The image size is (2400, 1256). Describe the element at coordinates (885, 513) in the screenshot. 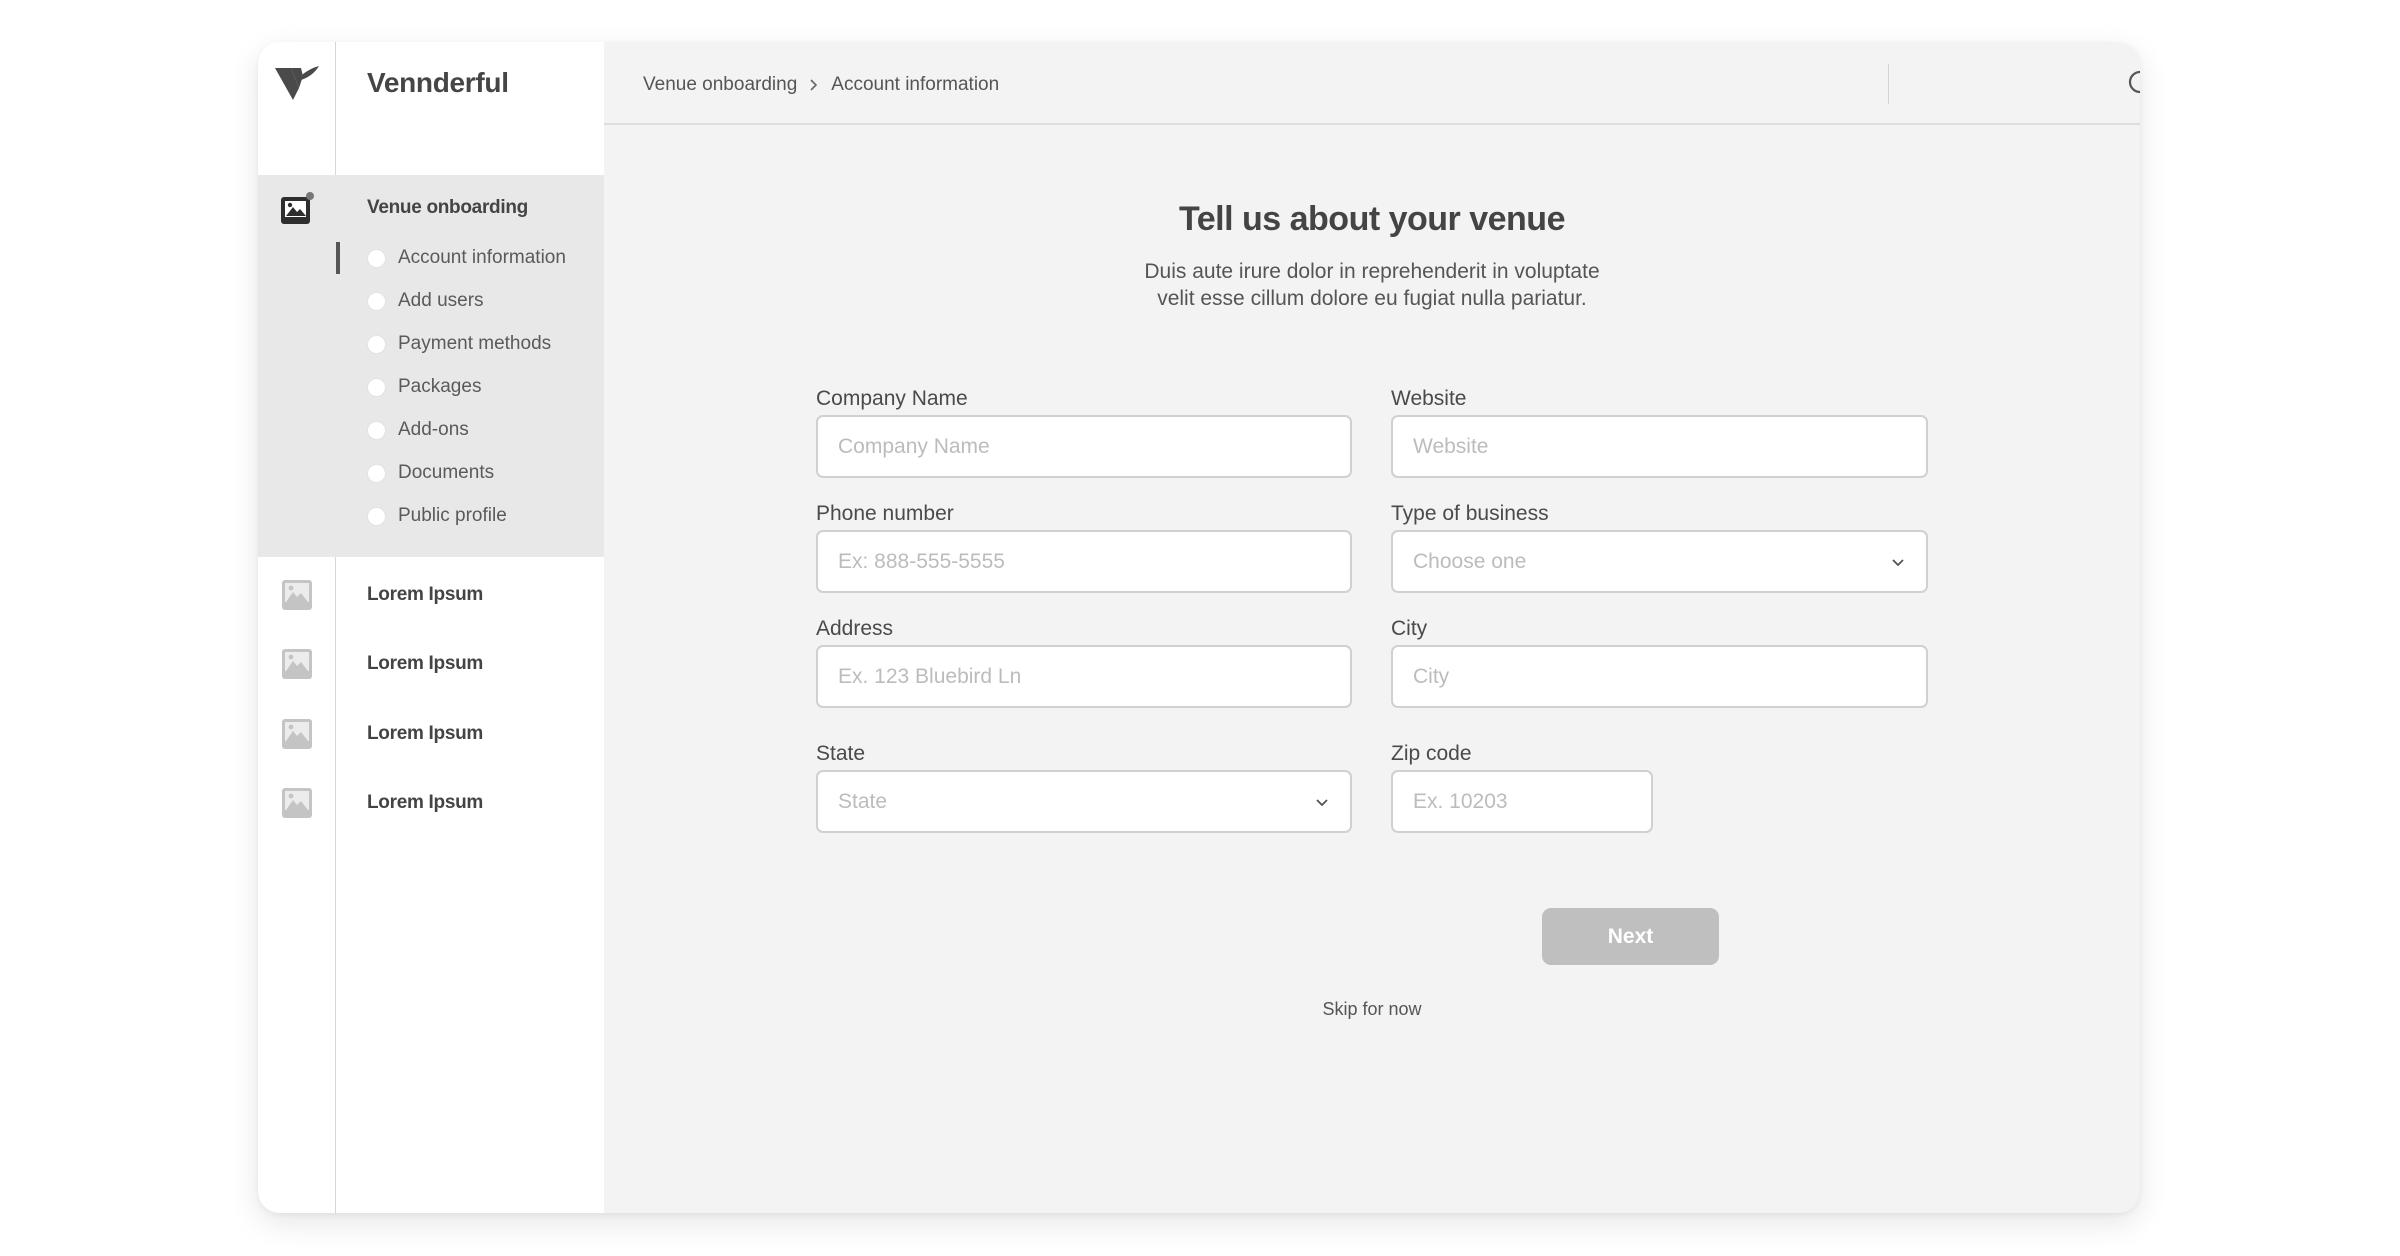

I see `phone-number-label: Phone number` at that location.